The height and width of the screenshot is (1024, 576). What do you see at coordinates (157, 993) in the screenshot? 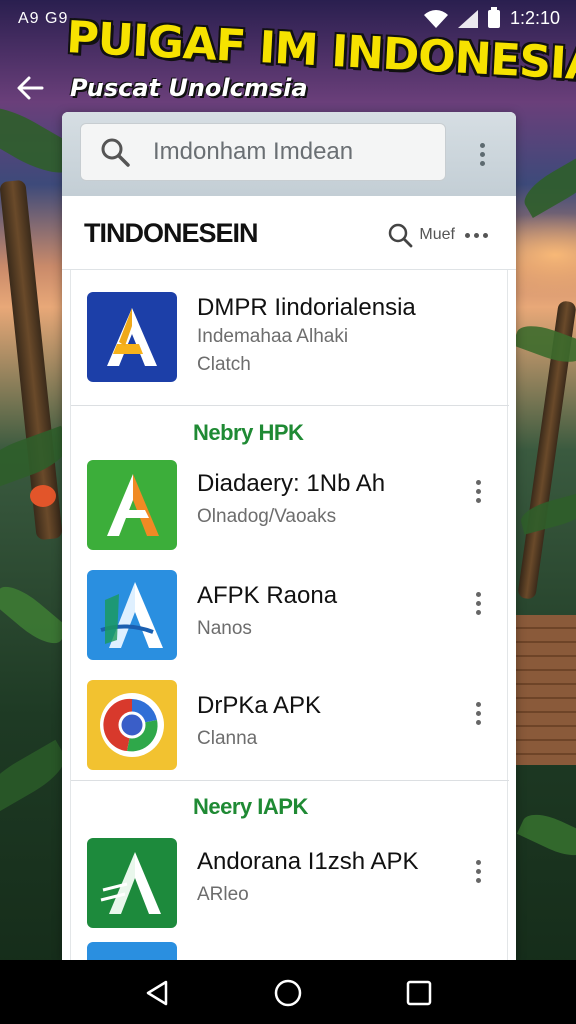
I see `back-triangle-icon` at bounding box center [157, 993].